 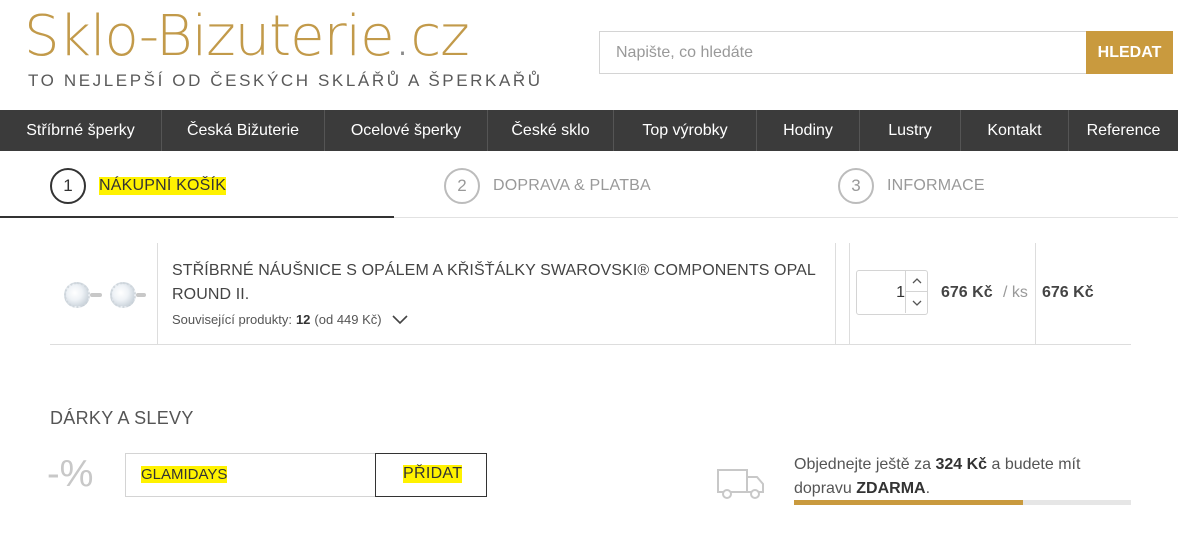 What do you see at coordinates (122, 418) in the screenshot?
I see `gifts-discounts-title: DÁRKY A SLEVY` at bounding box center [122, 418].